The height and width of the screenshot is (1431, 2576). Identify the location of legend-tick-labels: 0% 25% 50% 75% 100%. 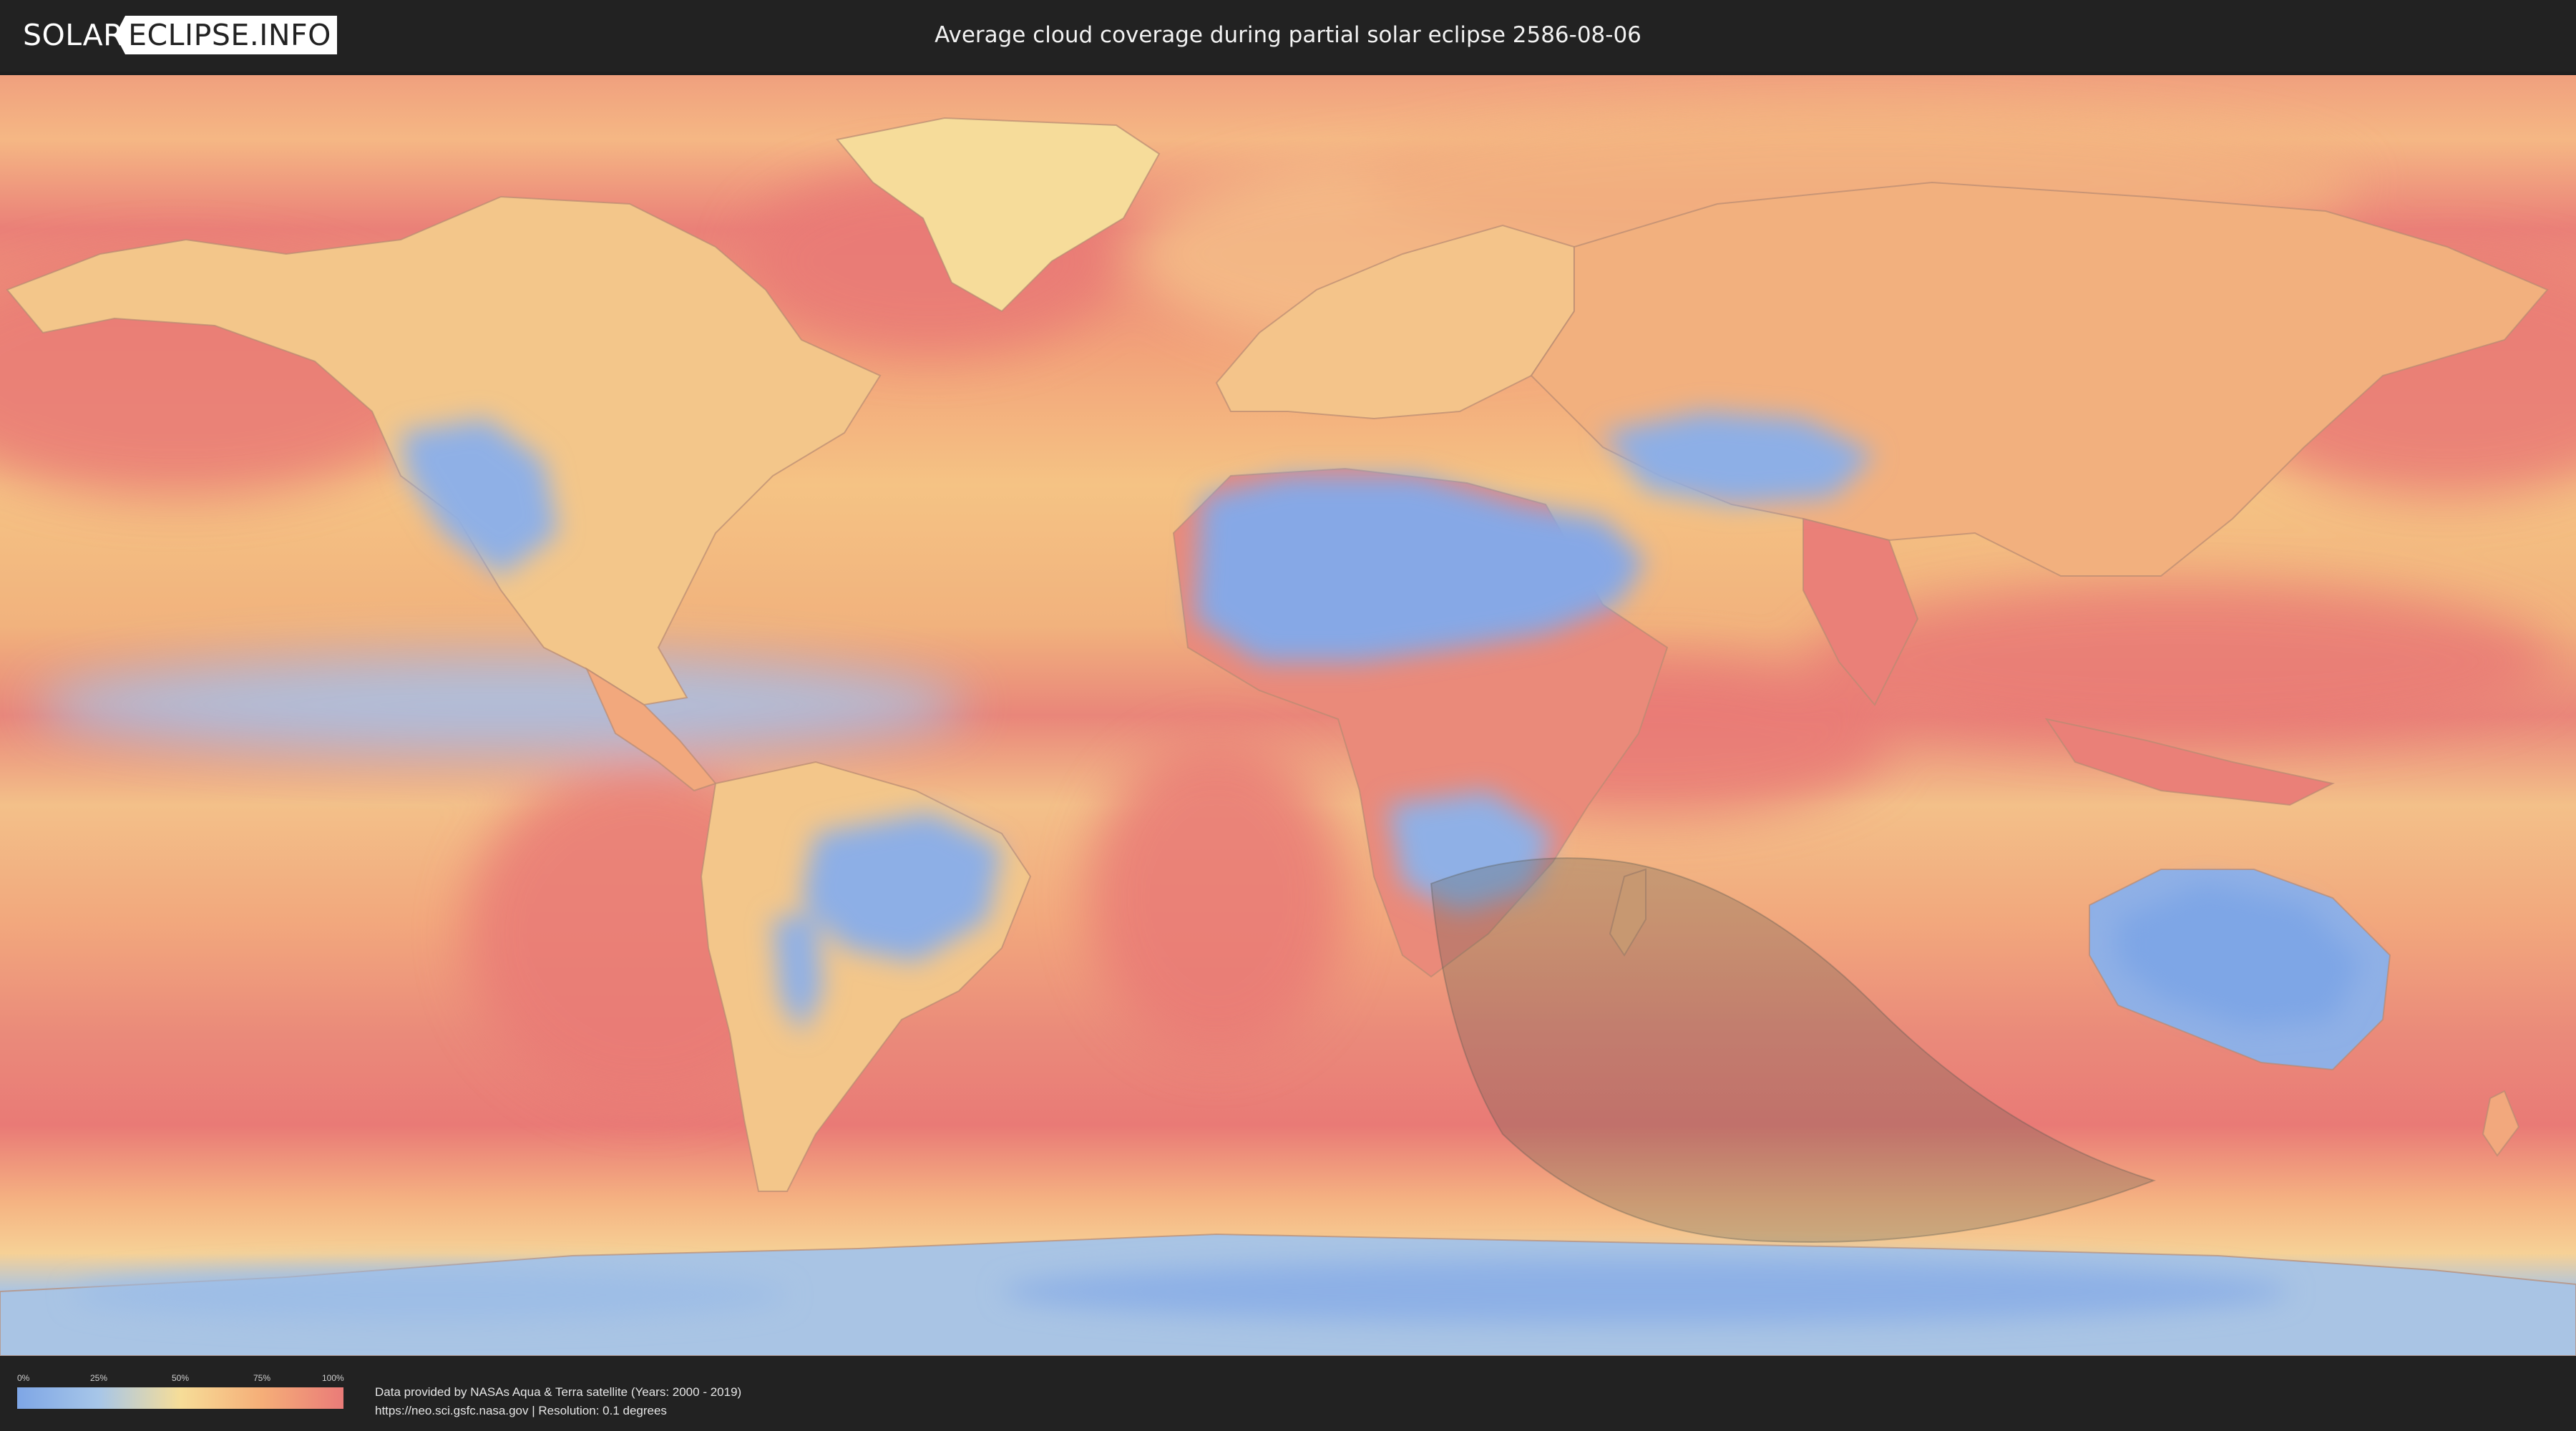
(180, 1378).